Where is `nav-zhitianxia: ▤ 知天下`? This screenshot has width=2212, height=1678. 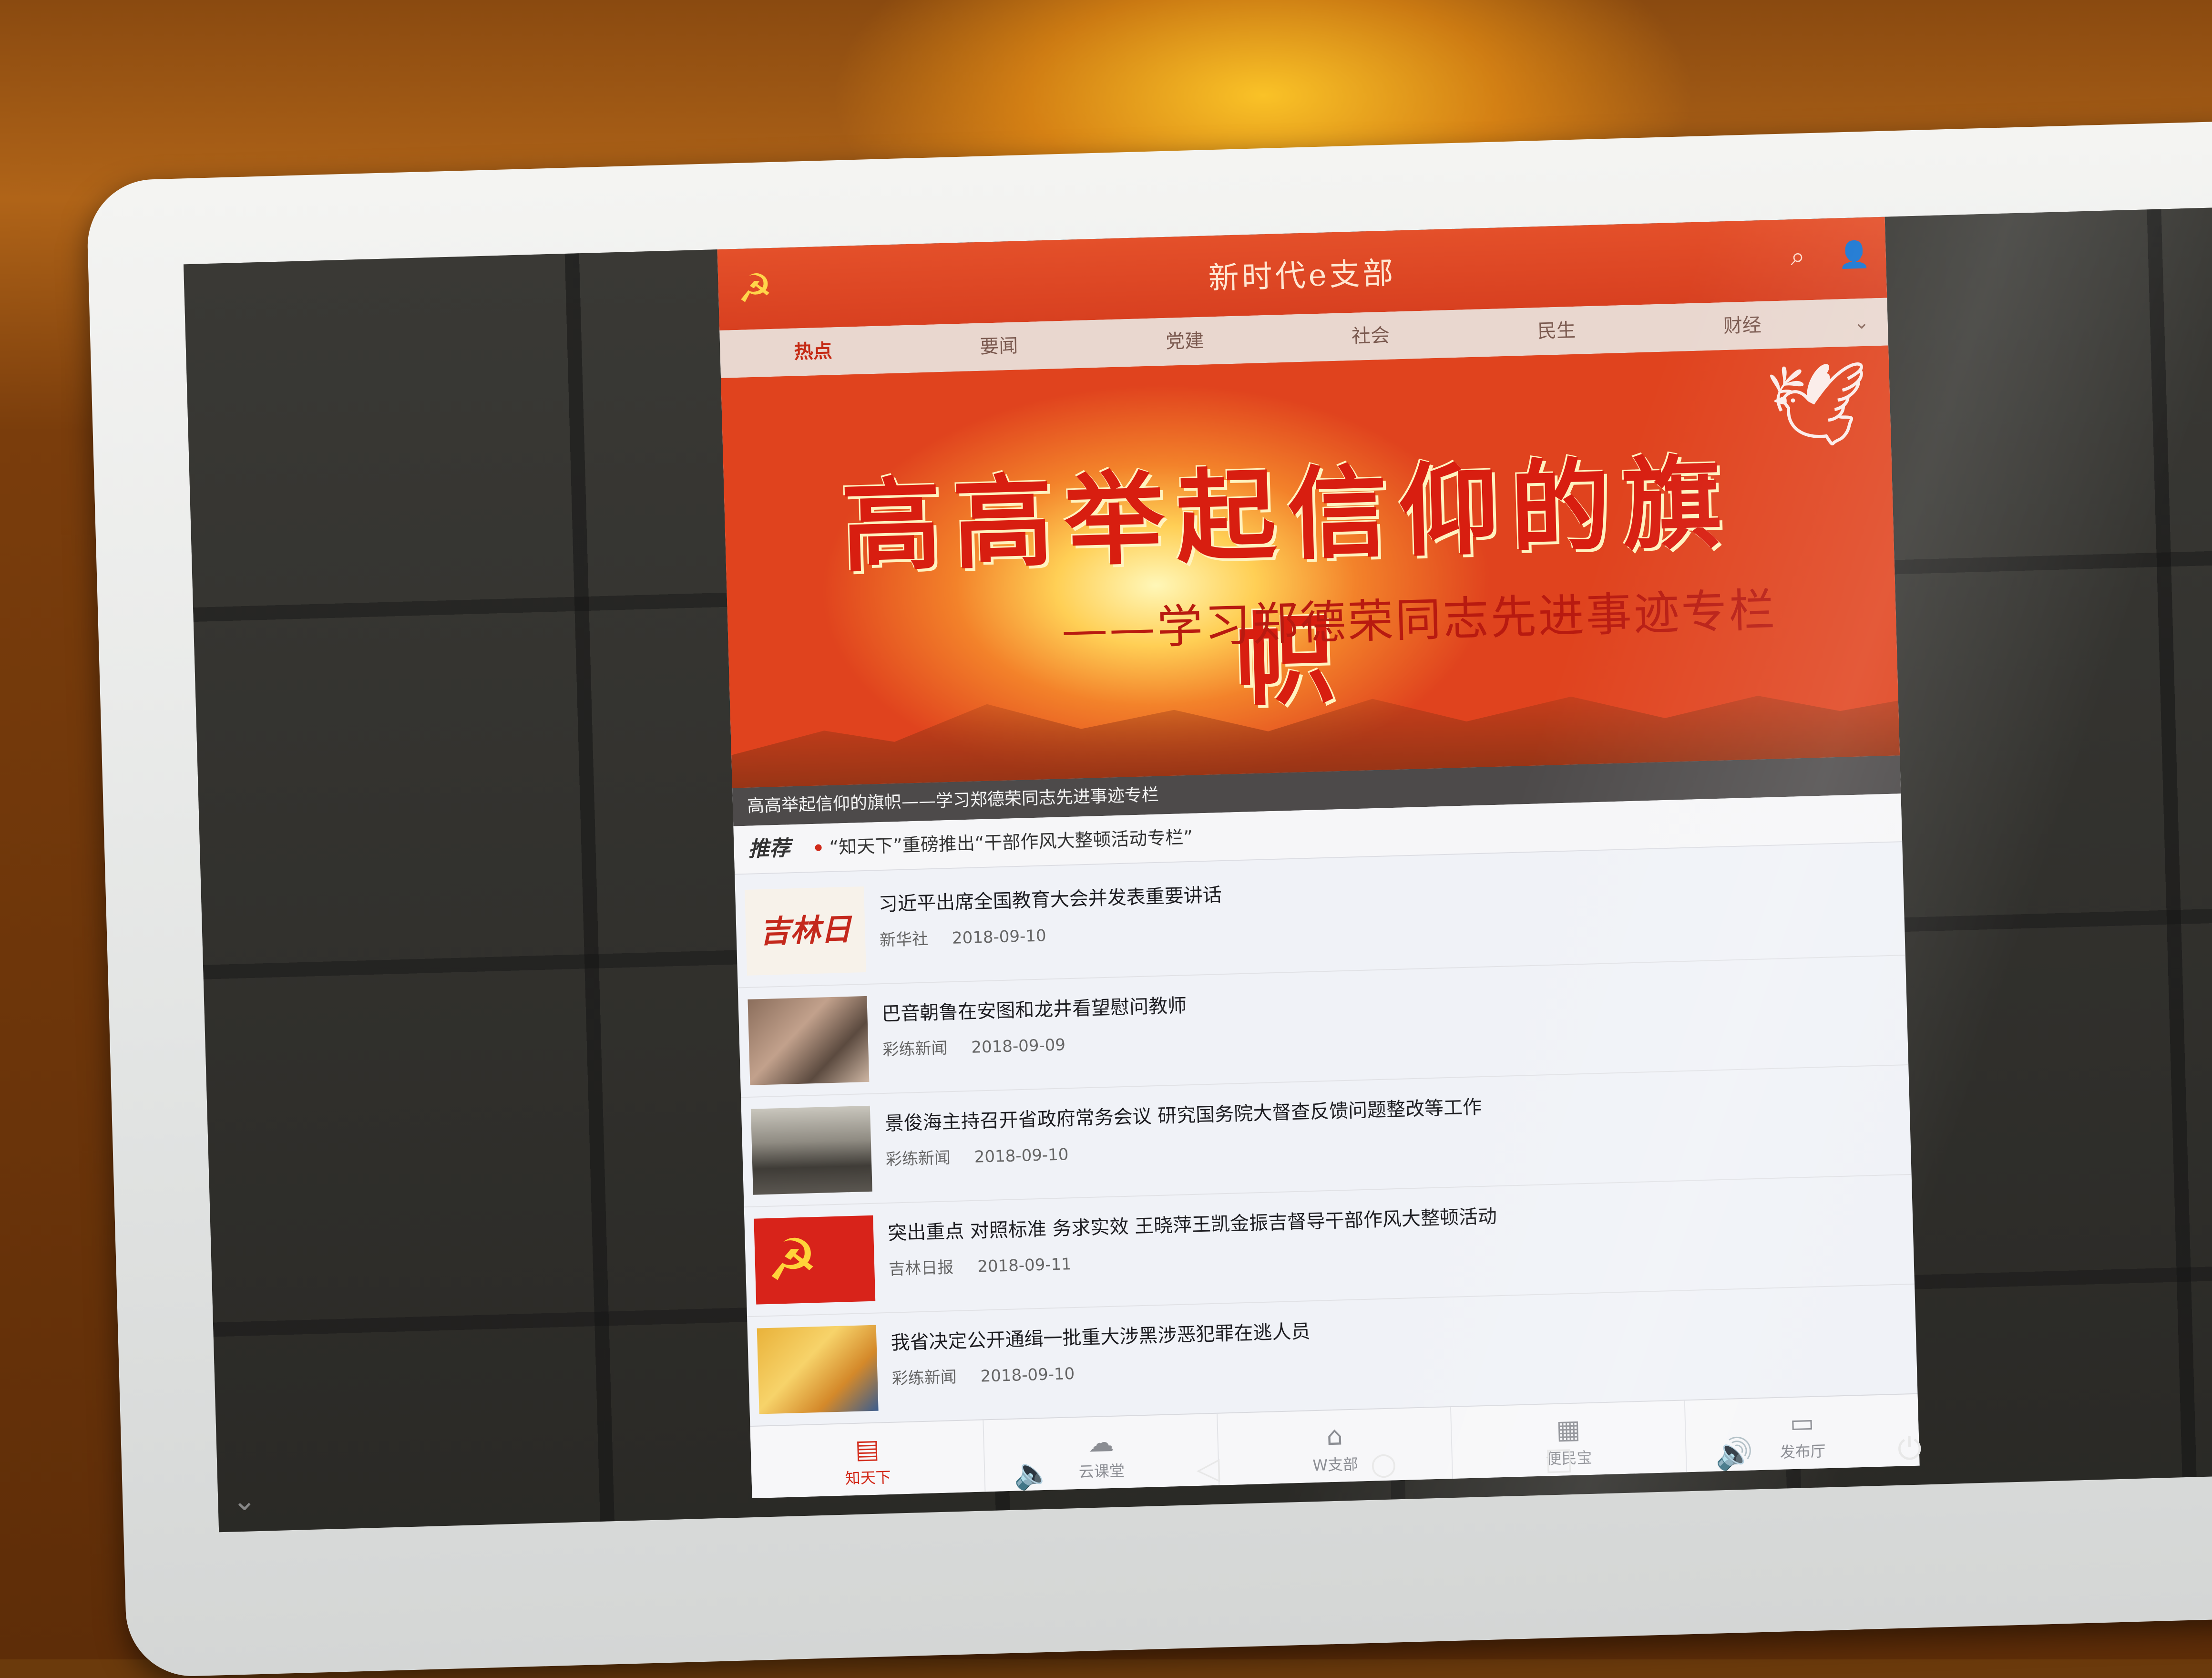 nav-zhitianxia: ▤ 知天下 is located at coordinates (868, 1460).